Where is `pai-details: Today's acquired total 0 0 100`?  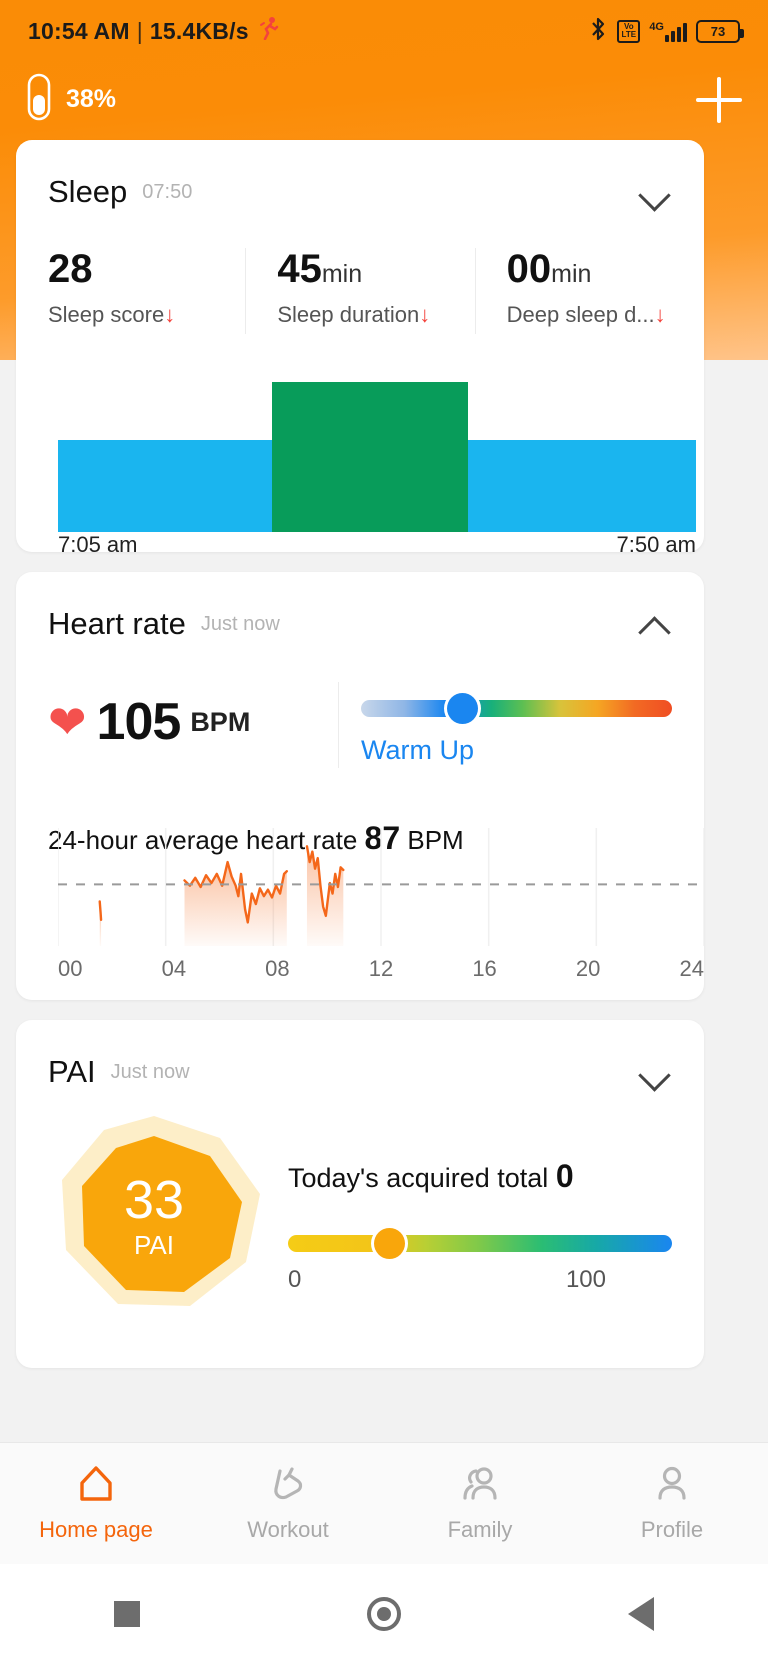
pai-details: Today's acquired total 0 0 100 is located at coordinates (480, 1202).